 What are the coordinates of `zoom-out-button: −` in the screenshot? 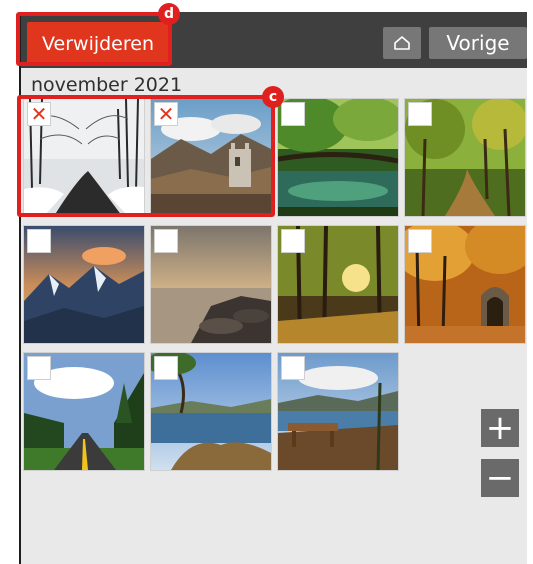 It's located at (500, 478).